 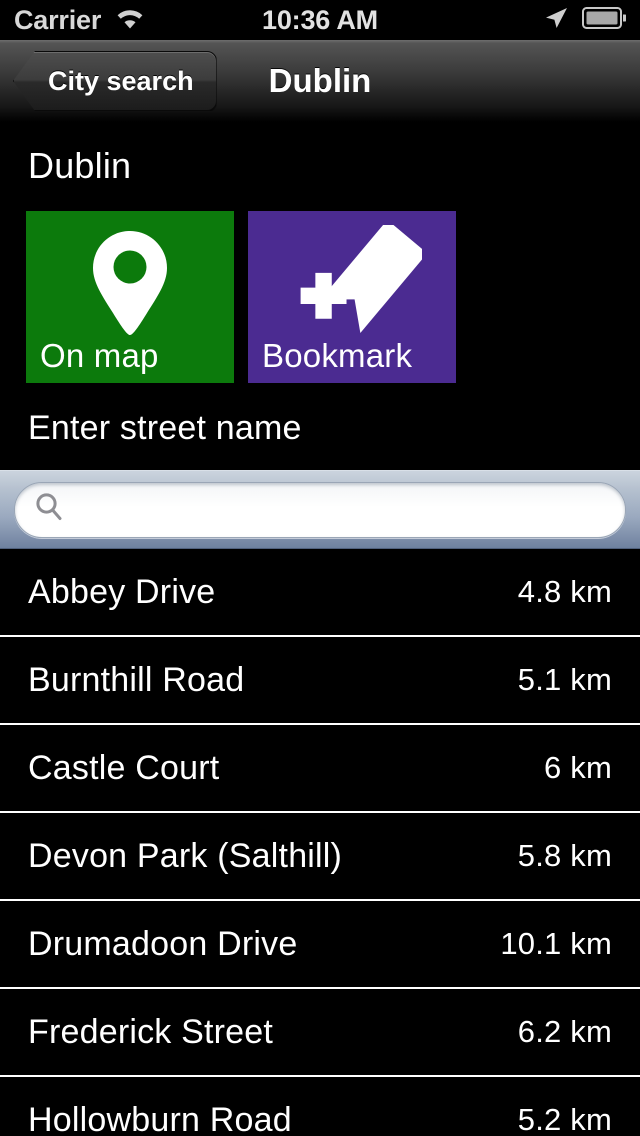 I want to click on back-button-label: City search, so click(x=121, y=80).